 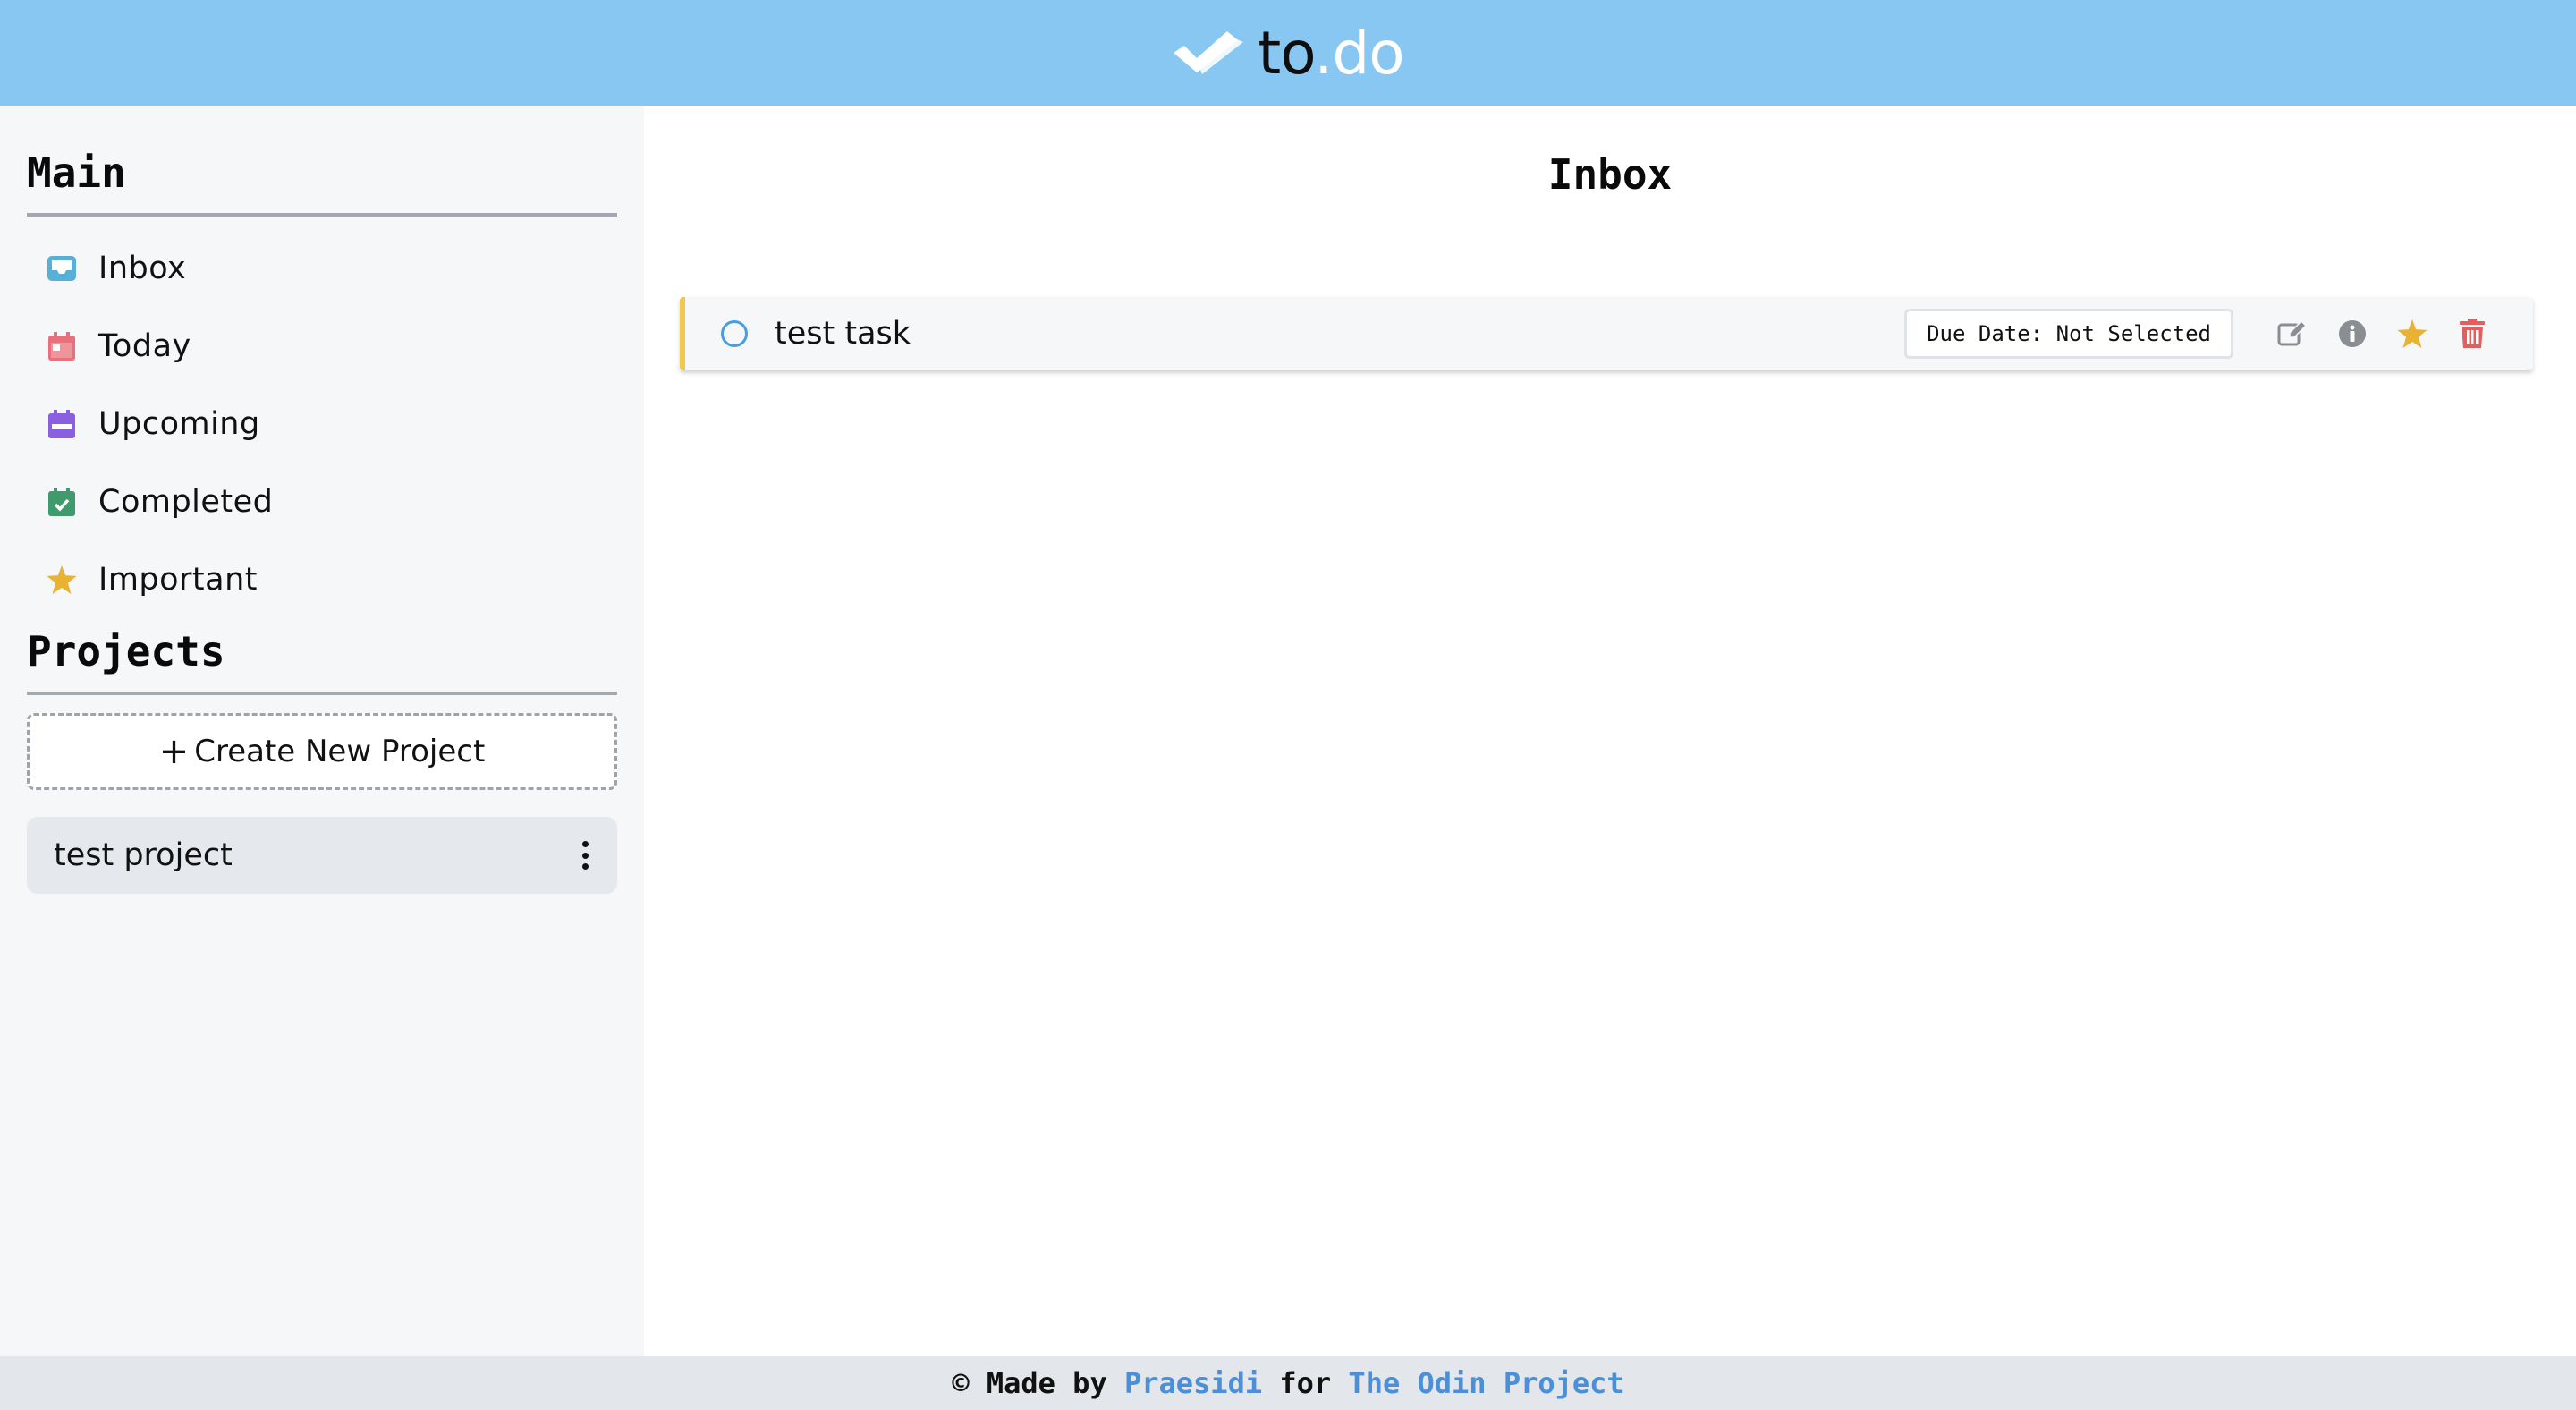 I want to click on app-logo: to.do, so click(x=1288, y=53).